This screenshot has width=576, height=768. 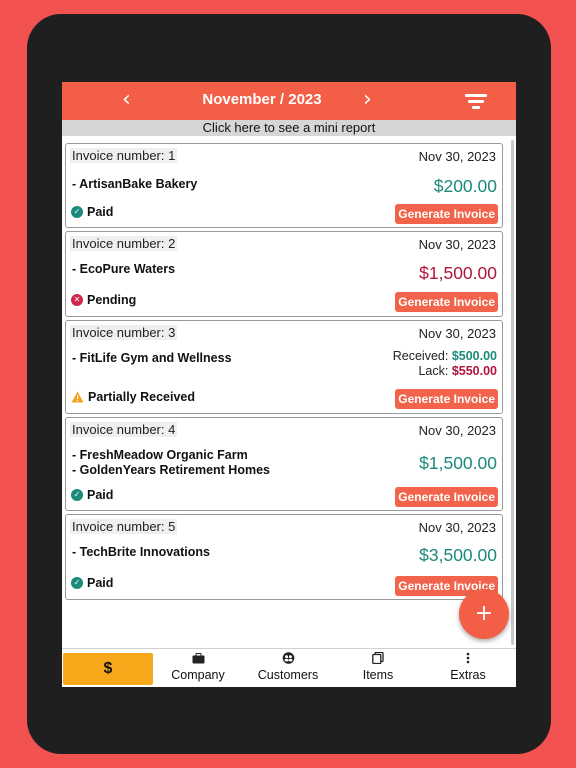 What do you see at coordinates (126, 100) in the screenshot?
I see `chevron-left-icon: ‹` at bounding box center [126, 100].